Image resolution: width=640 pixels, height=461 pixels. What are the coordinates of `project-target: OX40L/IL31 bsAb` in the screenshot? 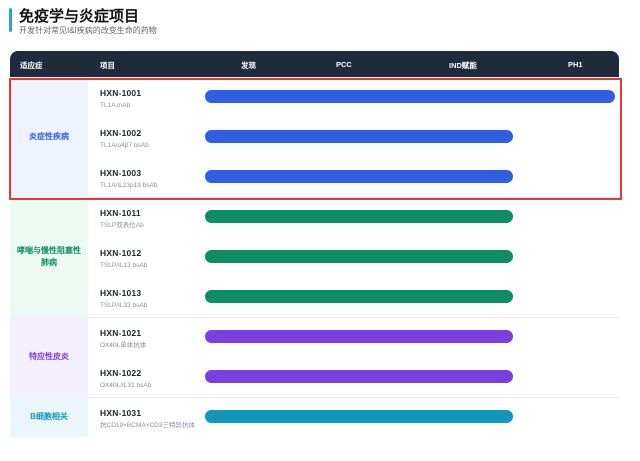 It's located at (126, 385).